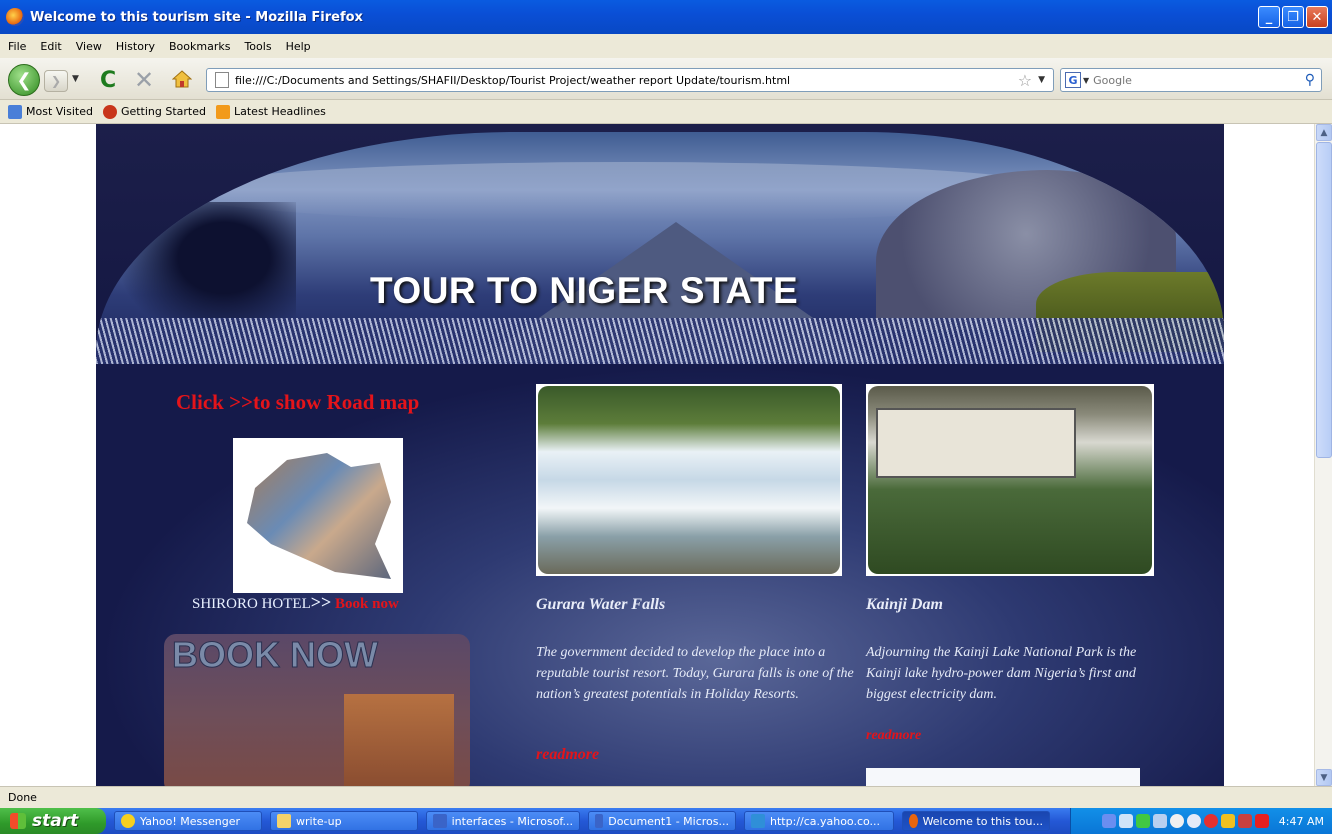 Image resolution: width=1332 pixels, height=834 pixels. What do you see at coordinates (284, 821) in the screenshot?
I see `folder-icon` at bounding box center [284, 821].